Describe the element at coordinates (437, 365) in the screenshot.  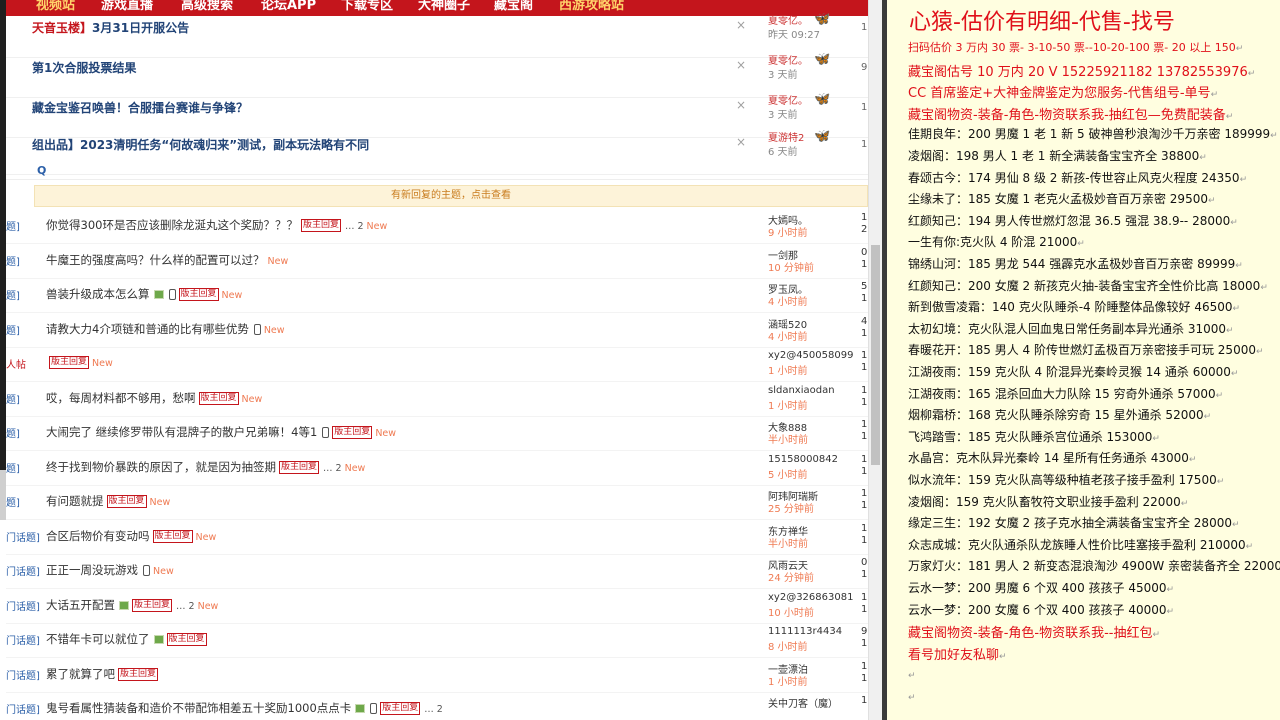
I see `table-row: 人帖 版主回复 New xy2@450058099 1 小时前 1 1` at that location.